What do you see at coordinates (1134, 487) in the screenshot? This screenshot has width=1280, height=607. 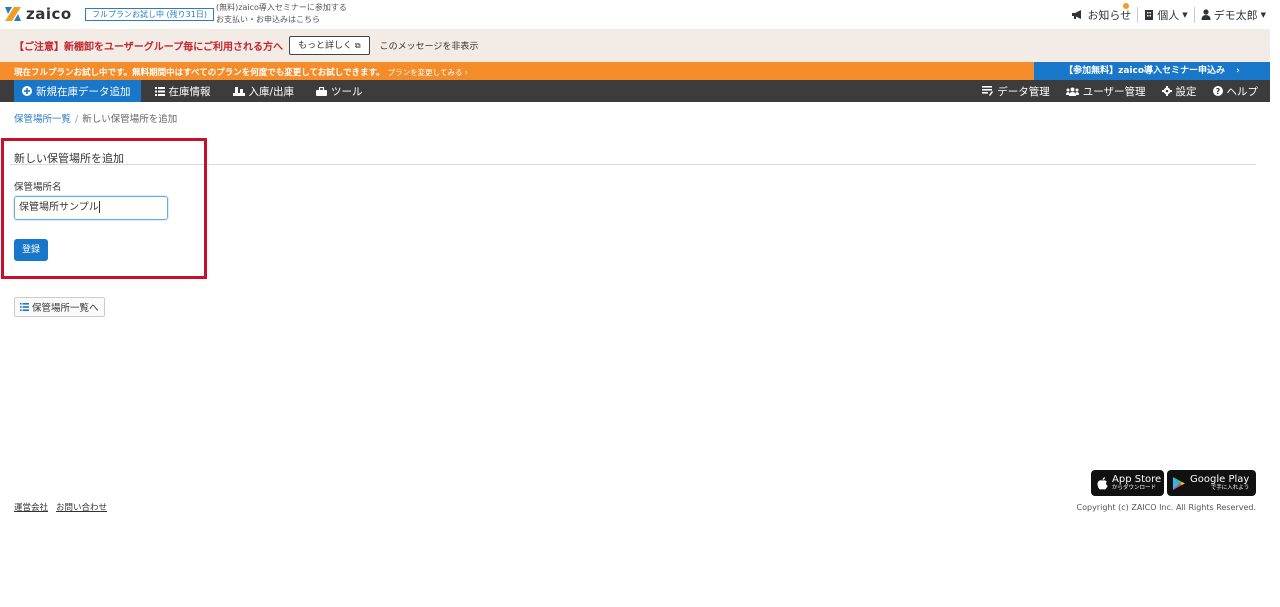 I see `app-store-subtitle: からダウンロード` at bounding box center [1134, 487].